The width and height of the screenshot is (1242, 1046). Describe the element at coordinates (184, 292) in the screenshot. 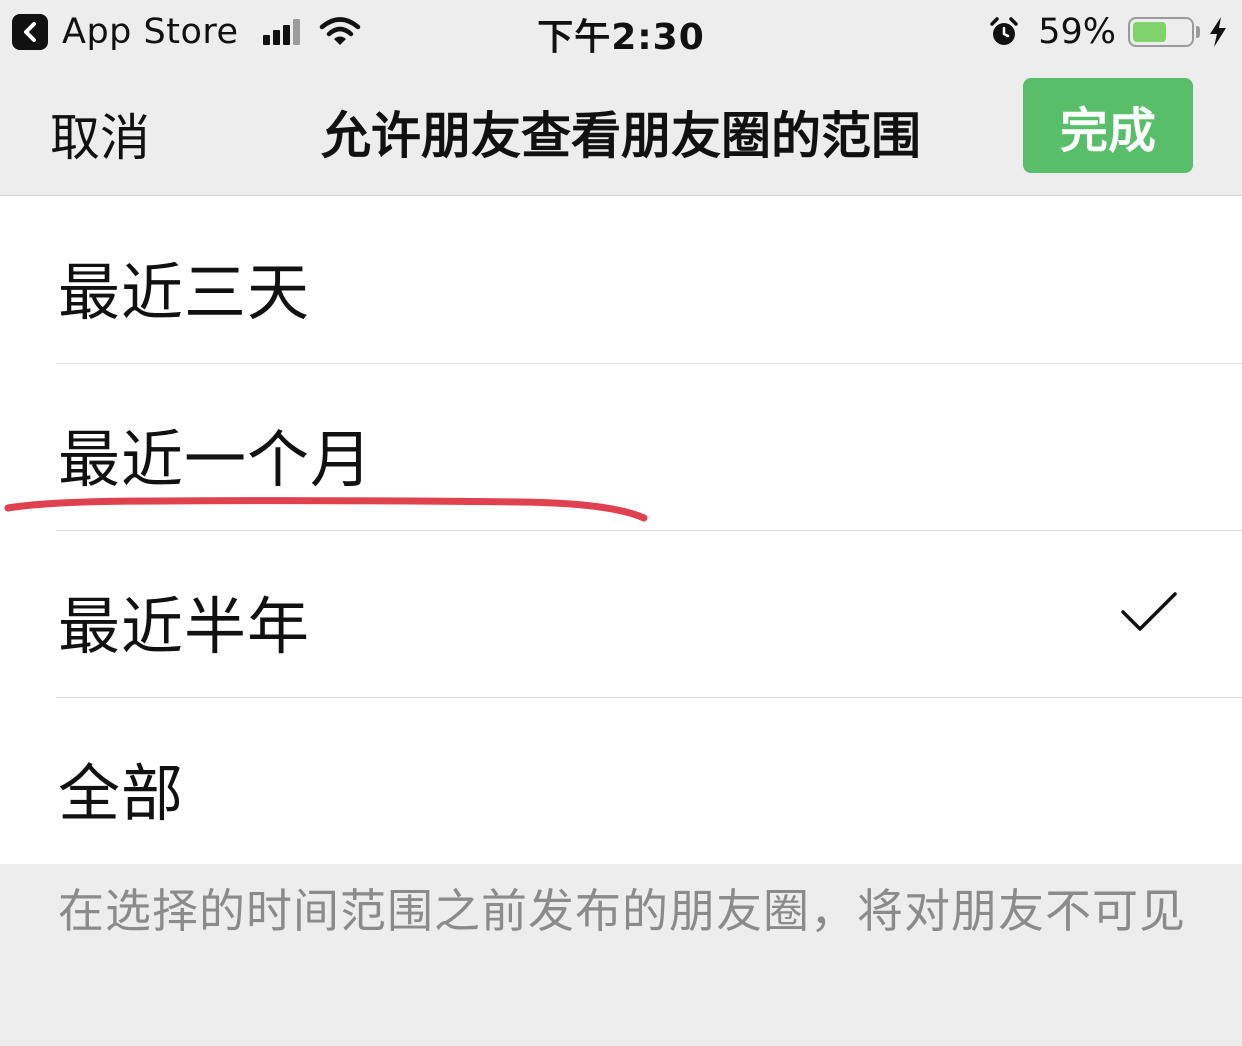

I see `option-label: 最近三天` at that location.